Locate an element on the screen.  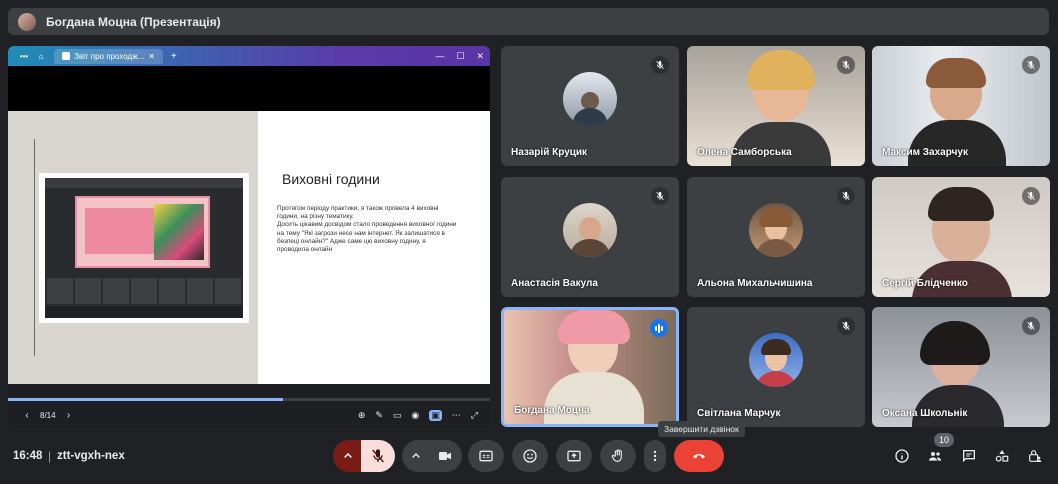
people-button is located at coordinates (935, 456).